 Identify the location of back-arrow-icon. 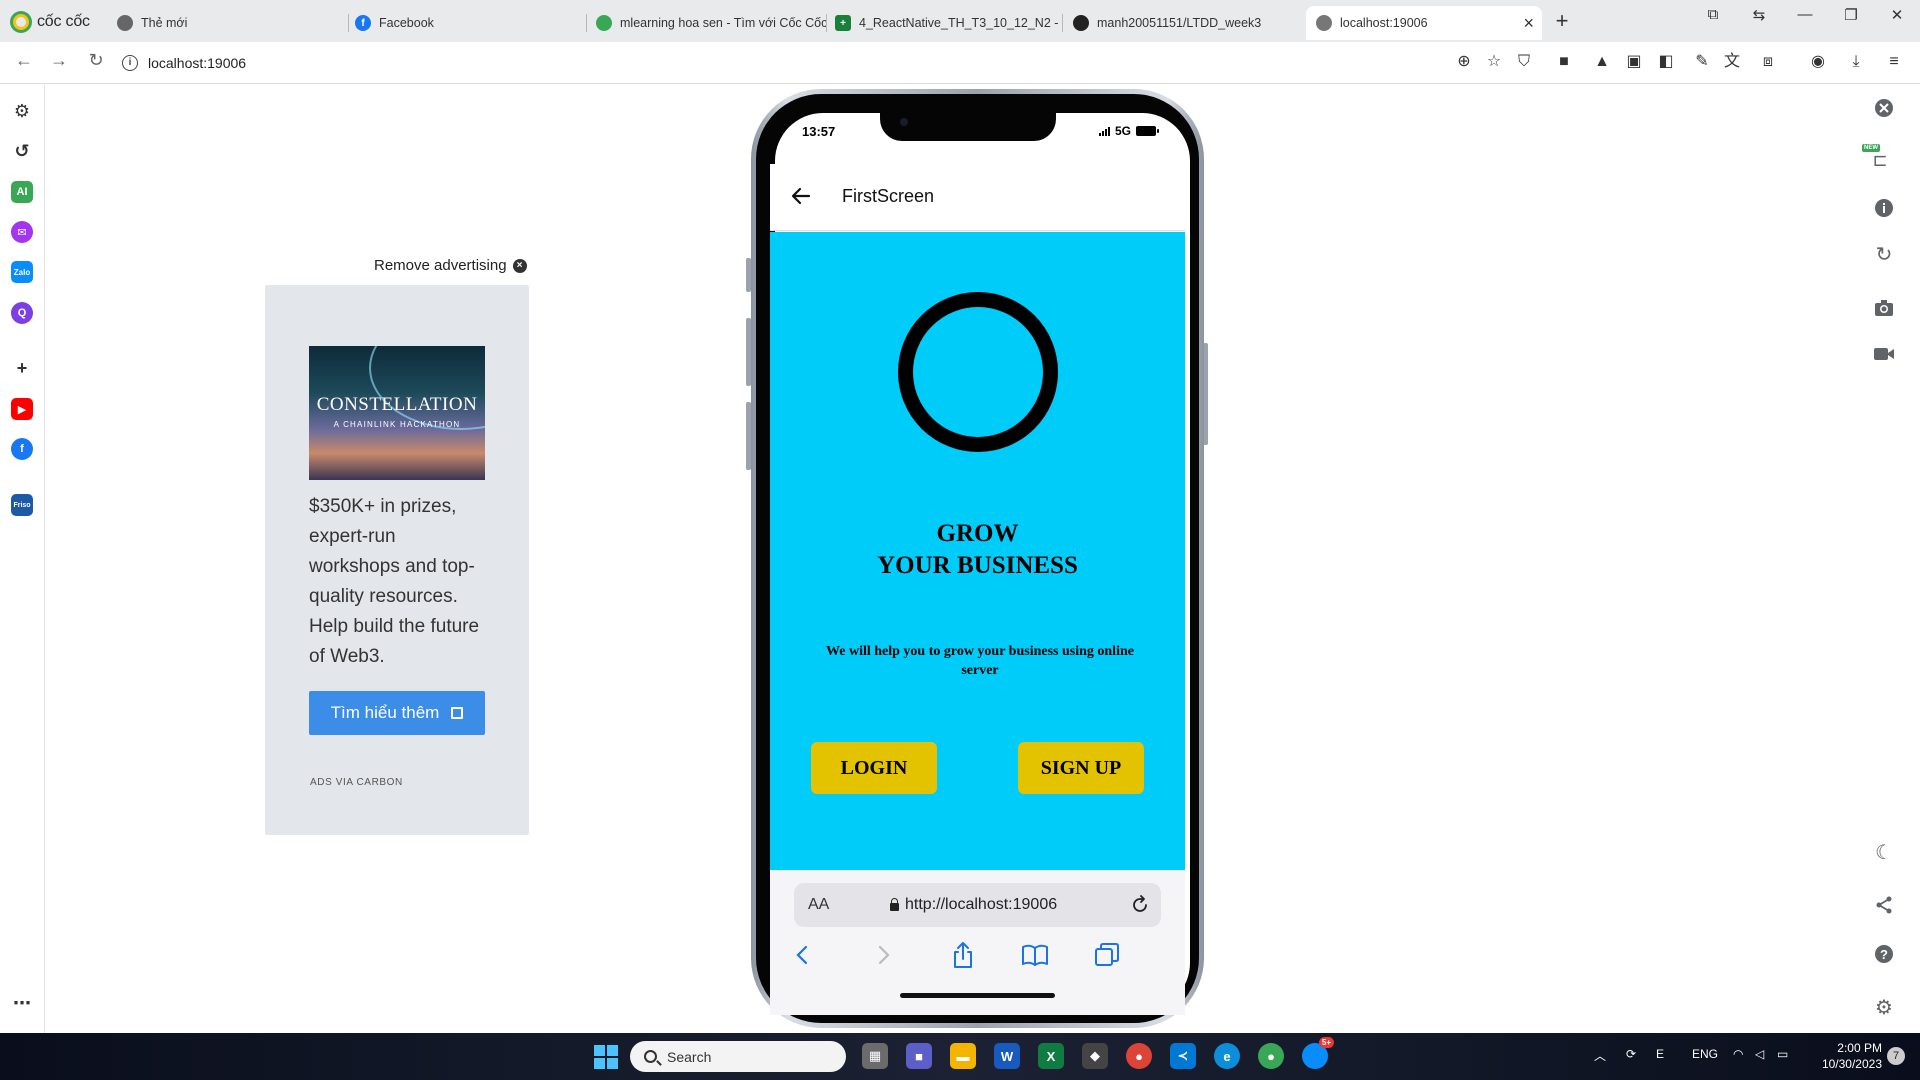
(801, 196).